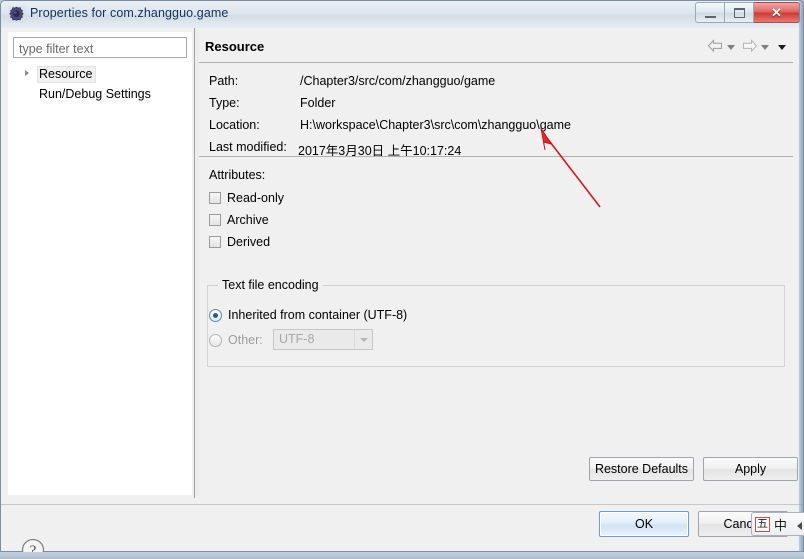 The width and height of the screenshot is (804, 559). Describe the element at coordinates (237, 175) in the screenshot. I see `attributes-title: Attributes:` at that location.